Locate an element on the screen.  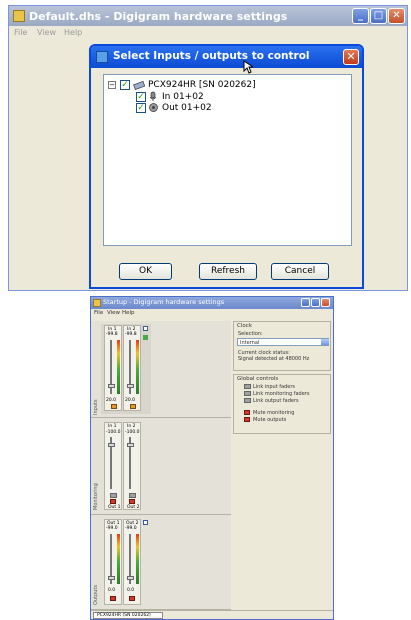
microphone-icon is located at coordinates (153, 96).